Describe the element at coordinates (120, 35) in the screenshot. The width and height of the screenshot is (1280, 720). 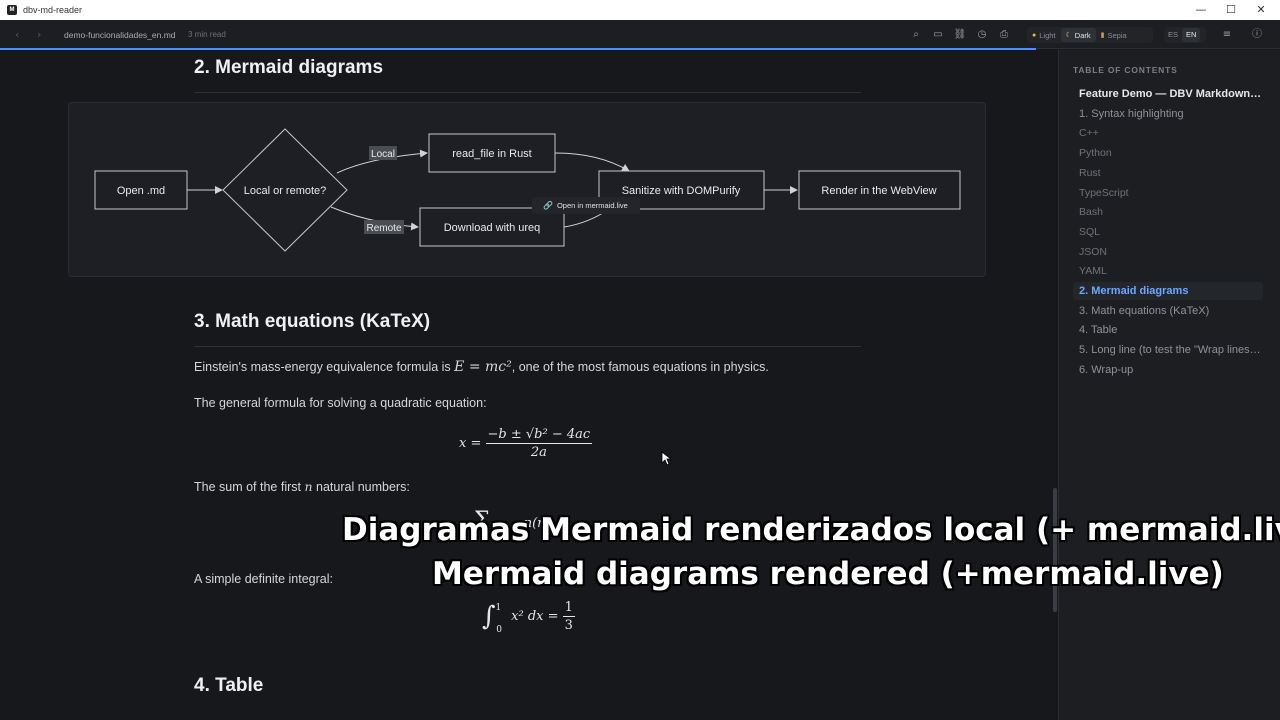
I see `file-name: demo-funcionalidades_en.md` at that location.